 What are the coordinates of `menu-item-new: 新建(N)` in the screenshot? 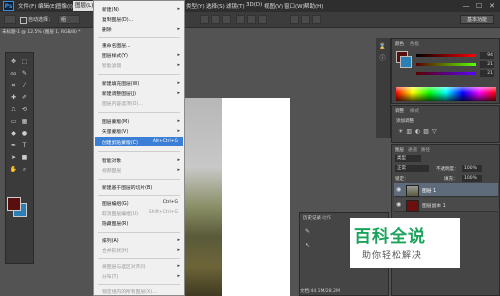 It's located at (110, 9).